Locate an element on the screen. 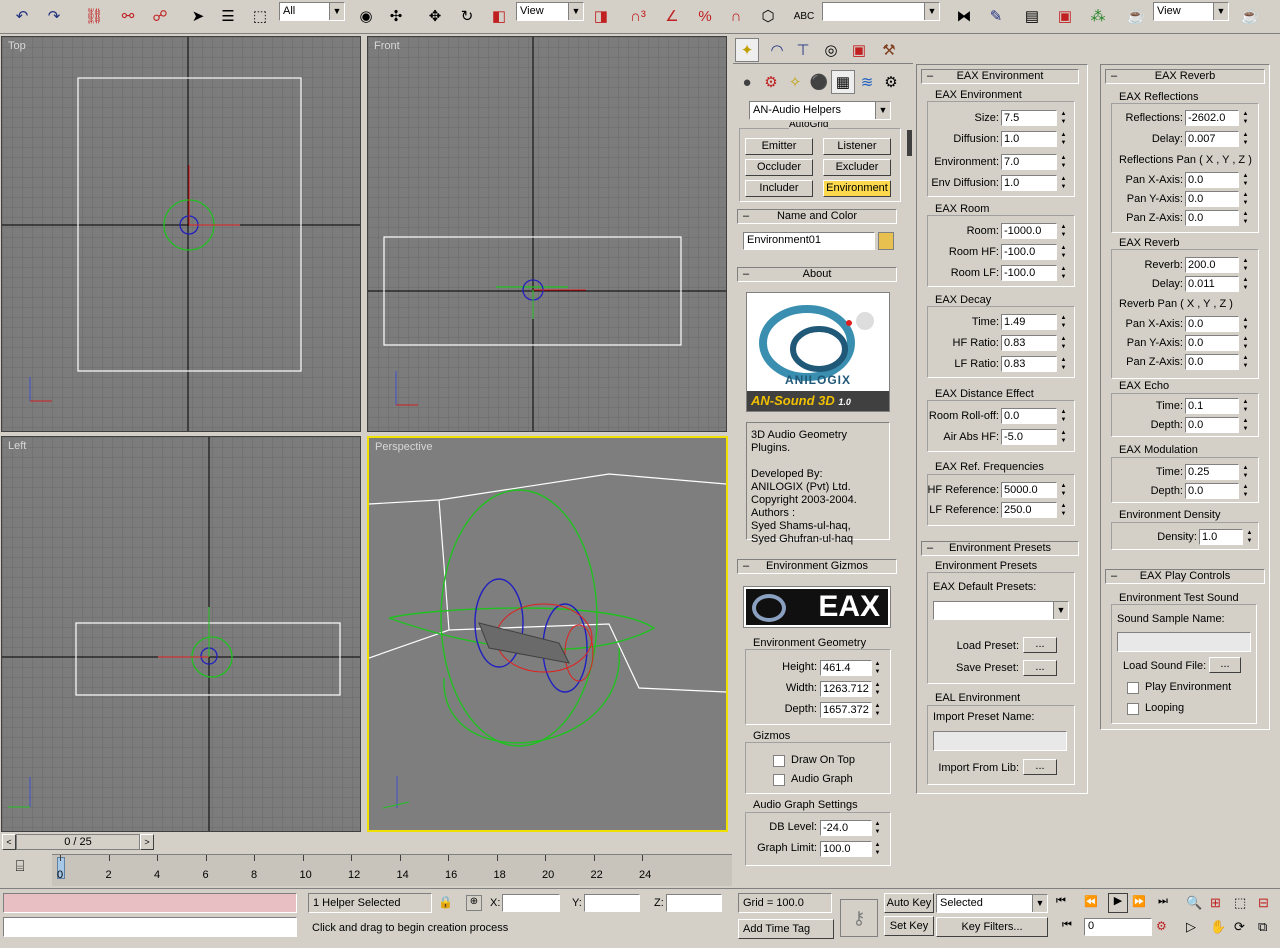 The height and width of the screenshot is (948, 1280). graph-limit-spinner: 100.0 is located at coordinates (846, 849).